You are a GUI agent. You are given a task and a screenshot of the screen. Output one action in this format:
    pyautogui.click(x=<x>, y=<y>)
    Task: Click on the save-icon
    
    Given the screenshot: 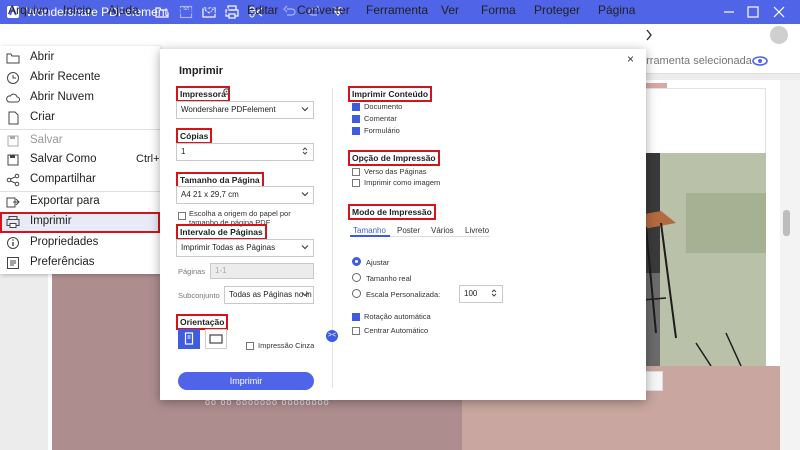 What is the action you would take?
    pyautogui.click(x=13, y=141)
    